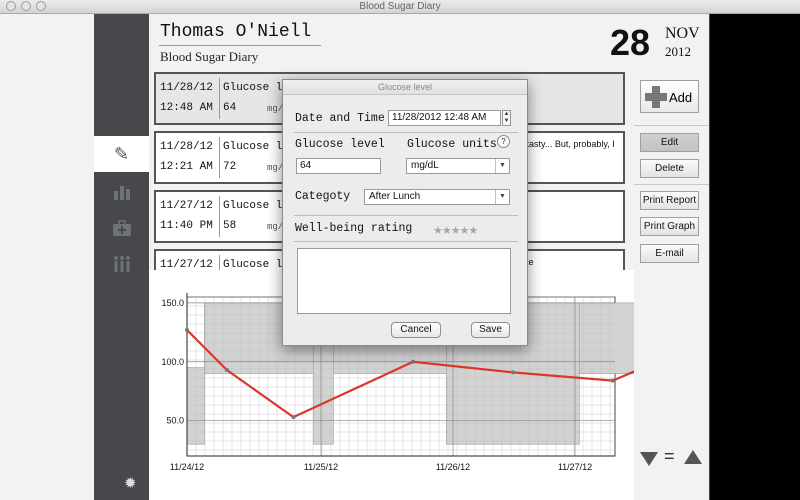 This screenshot has width=800, height=500. Describe the element at coordinates (669, 226) in the screenshot. I see `print-graph-button: Print Graph` at that location.